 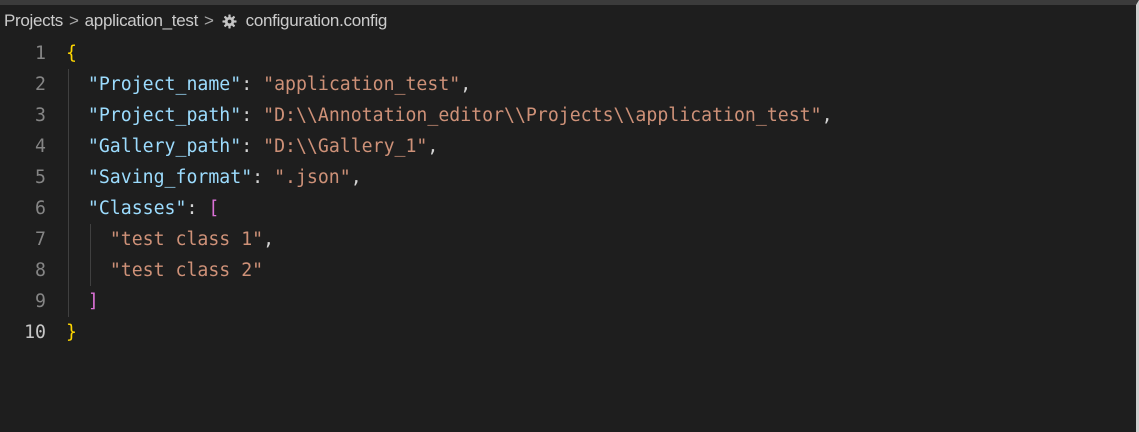 I want to click on token-brace: }, so click(x=71, y=332).